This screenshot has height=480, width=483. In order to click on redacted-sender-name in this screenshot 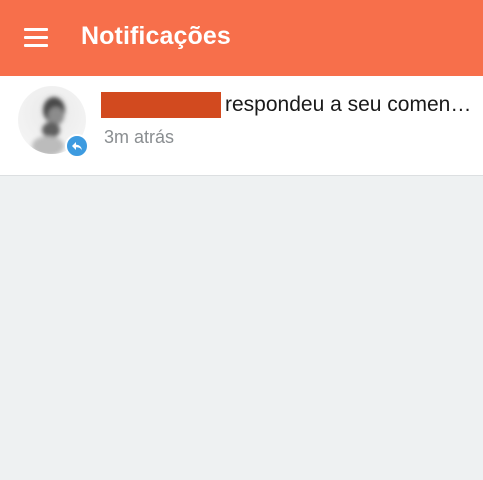, I will do `click(161, 105)`.